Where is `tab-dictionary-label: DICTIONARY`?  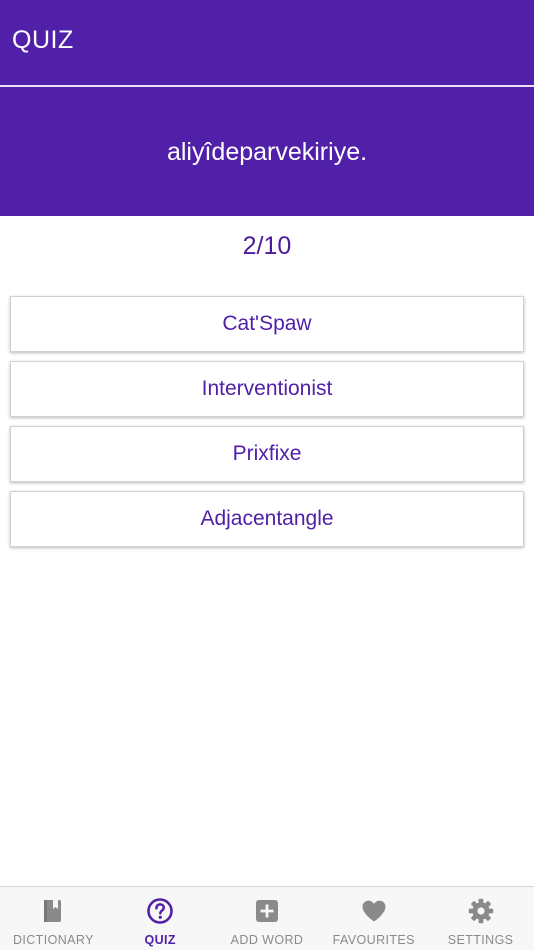
tab-dictionary-label: DICTIONARY is located at coordinates (53, 940).